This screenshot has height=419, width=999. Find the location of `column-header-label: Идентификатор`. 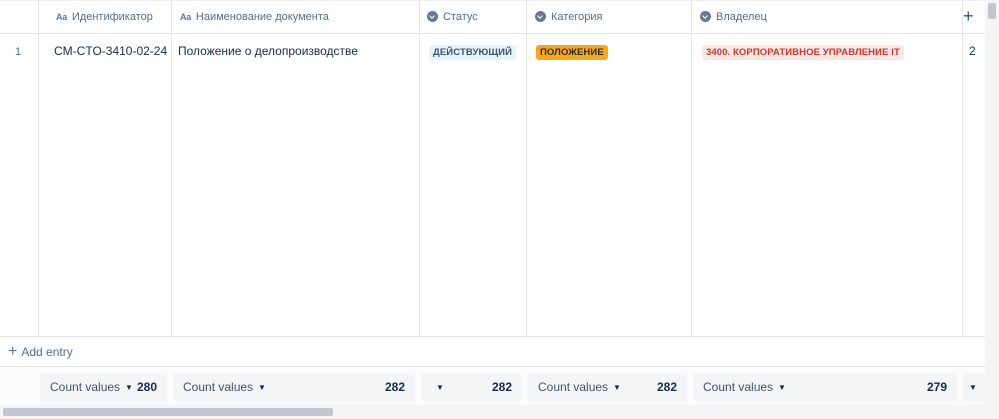

column-header-label: Идентификатор is located at coordinates (112, 16).